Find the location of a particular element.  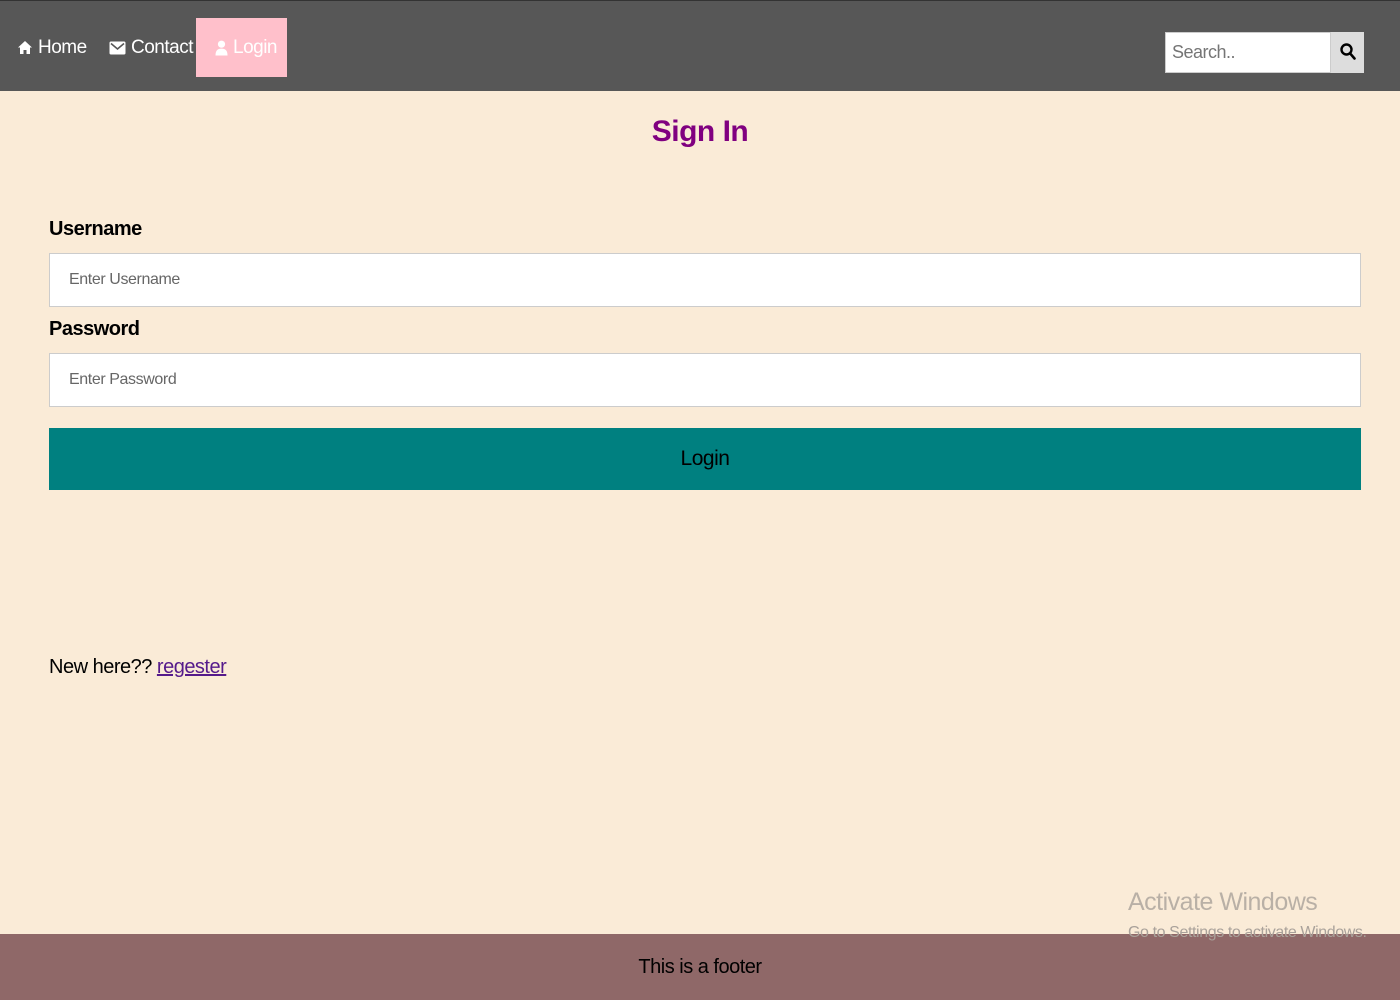

search-icon is located at coordinates (1347, 52).